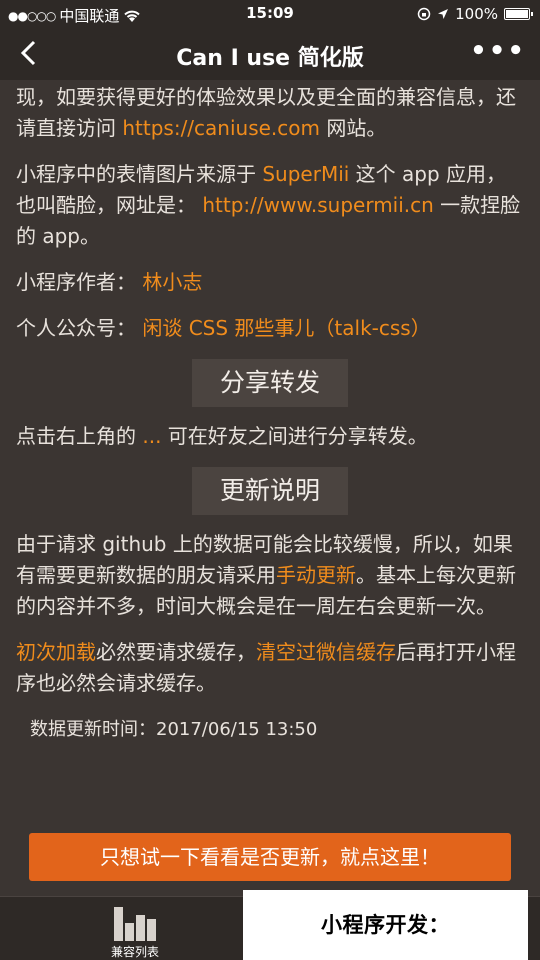 This screenshot has height=960, width=540. Describe the element at coordinates (385, 925) in the screenshot. I see `contact-banner: 小程序开发：13691612727` at that location.